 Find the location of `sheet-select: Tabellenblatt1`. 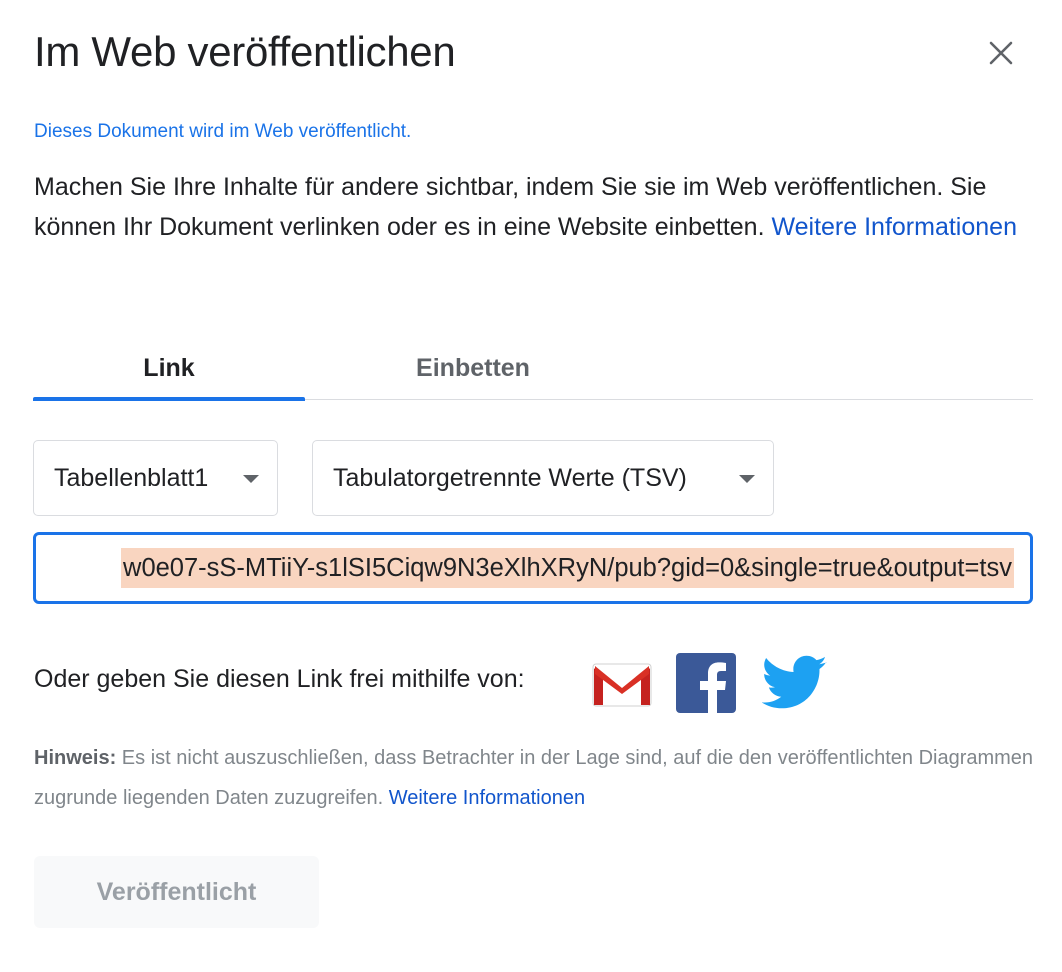

sheet-select: Tabellenblatt1 is located at coordinates (155, 478).